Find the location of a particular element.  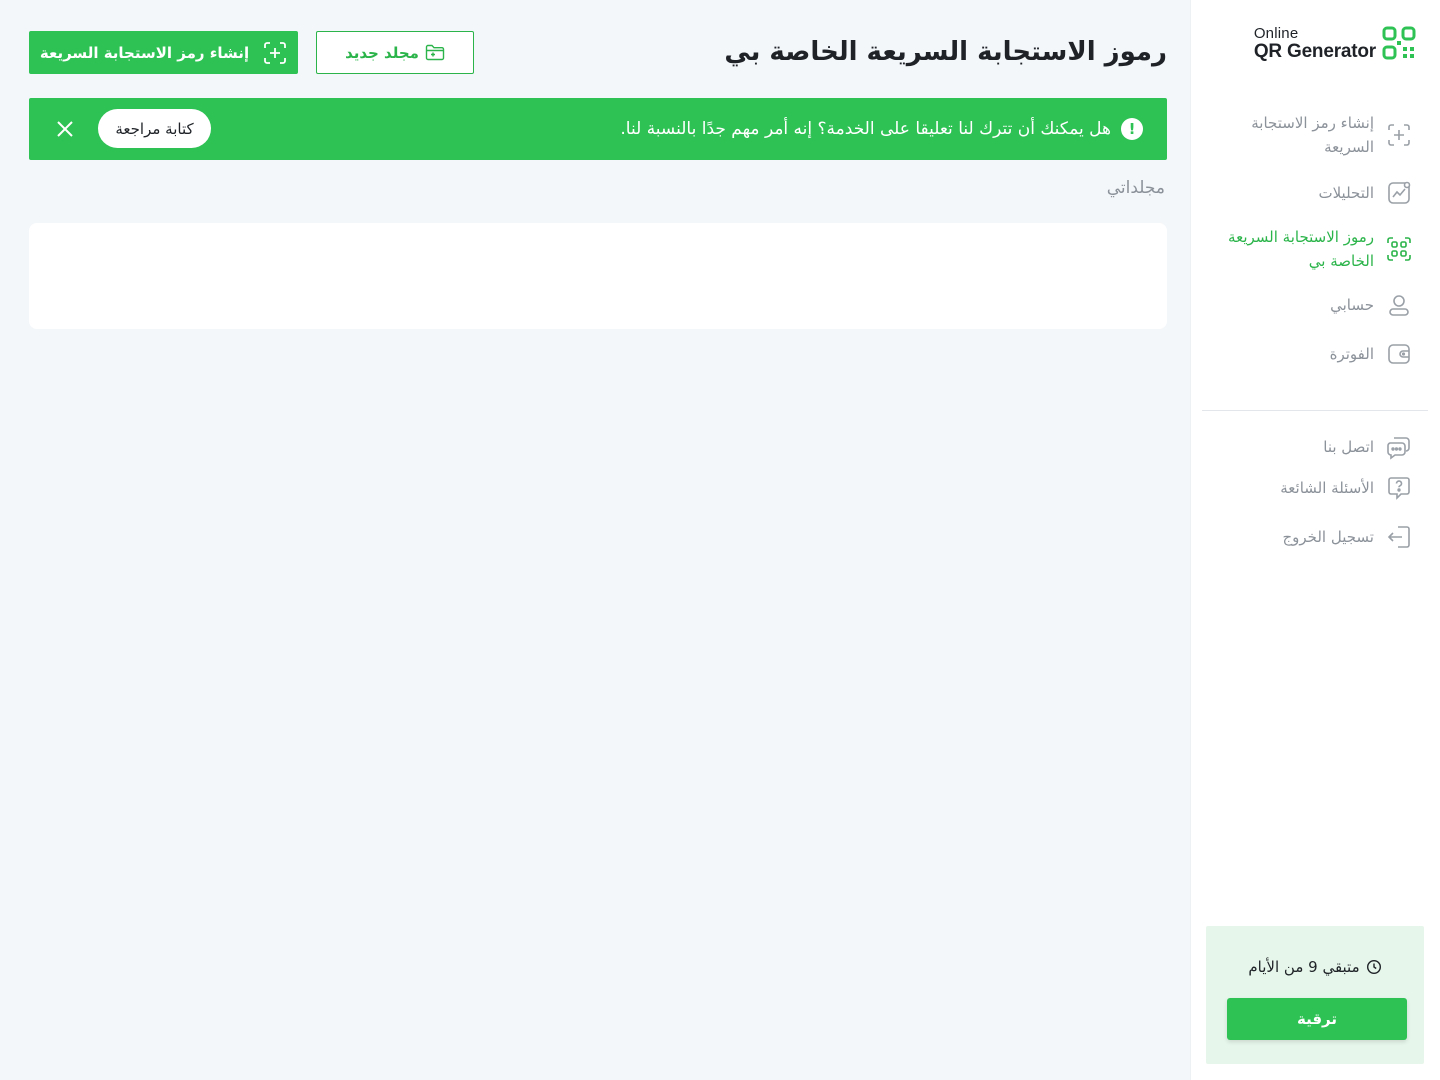

logo-line1: Online is located at coordinates (1276, 33).